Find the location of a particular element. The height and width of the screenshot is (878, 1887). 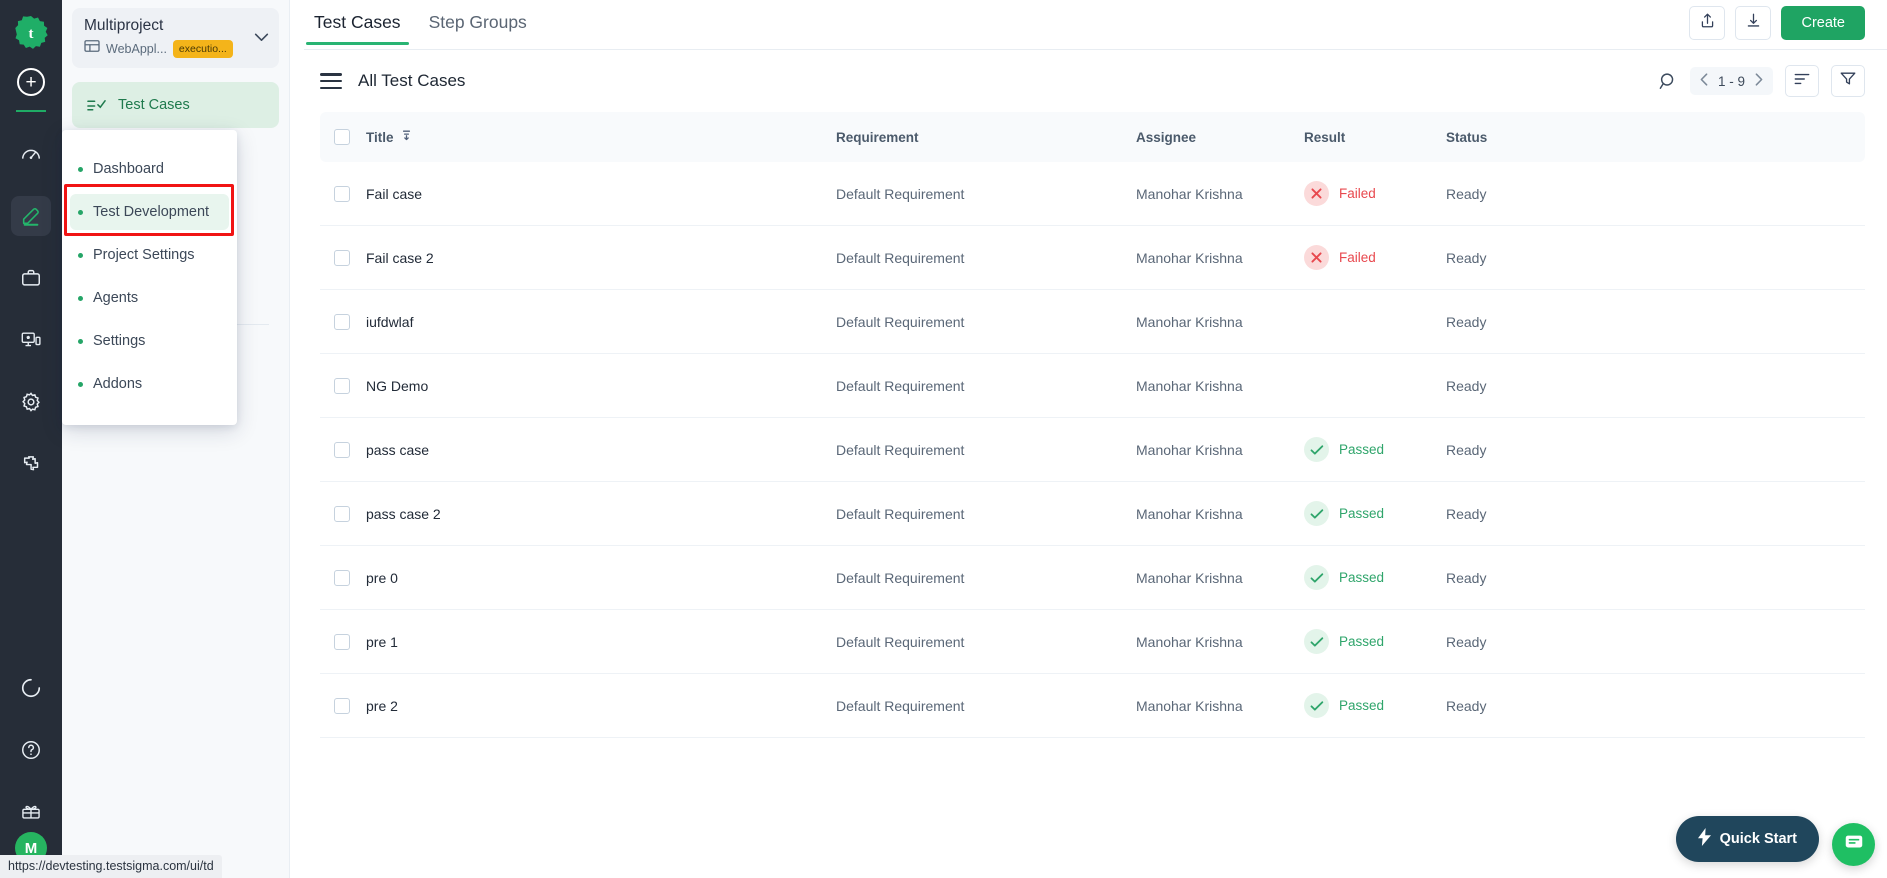

flyout-item-test-development: Test Development is located at coordinates (149, 212).